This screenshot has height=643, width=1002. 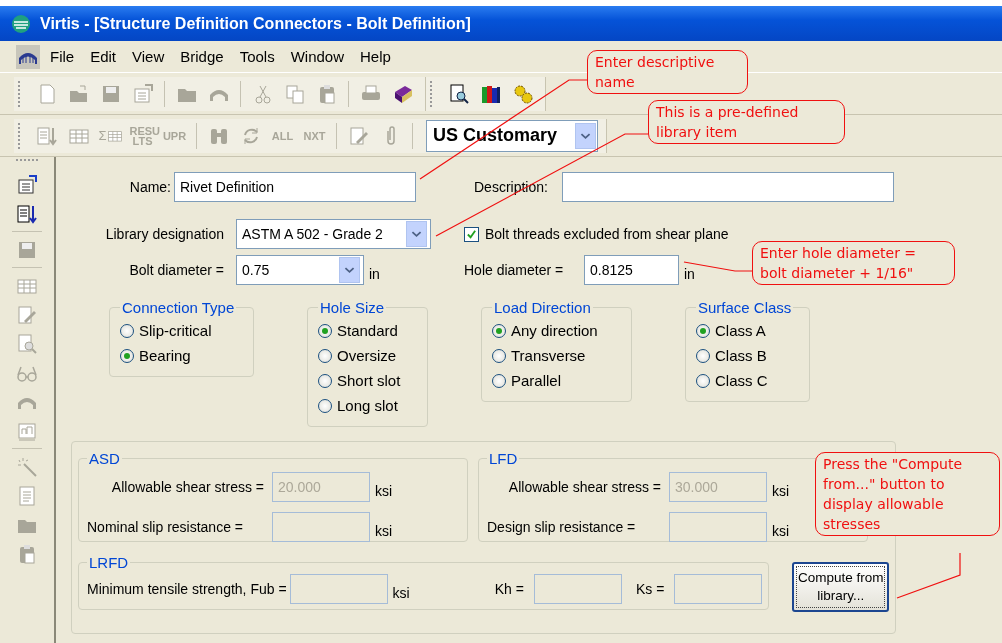 What do you see at coordinates (27, 213) in the screenshot?
I see `list-down-arrow-icon` at bounding box center [27, 213].